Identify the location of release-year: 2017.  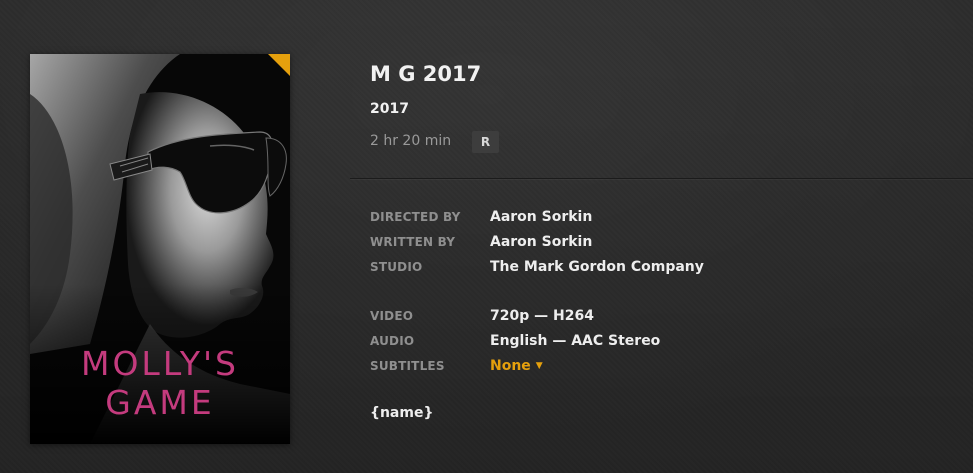
(389, 109).